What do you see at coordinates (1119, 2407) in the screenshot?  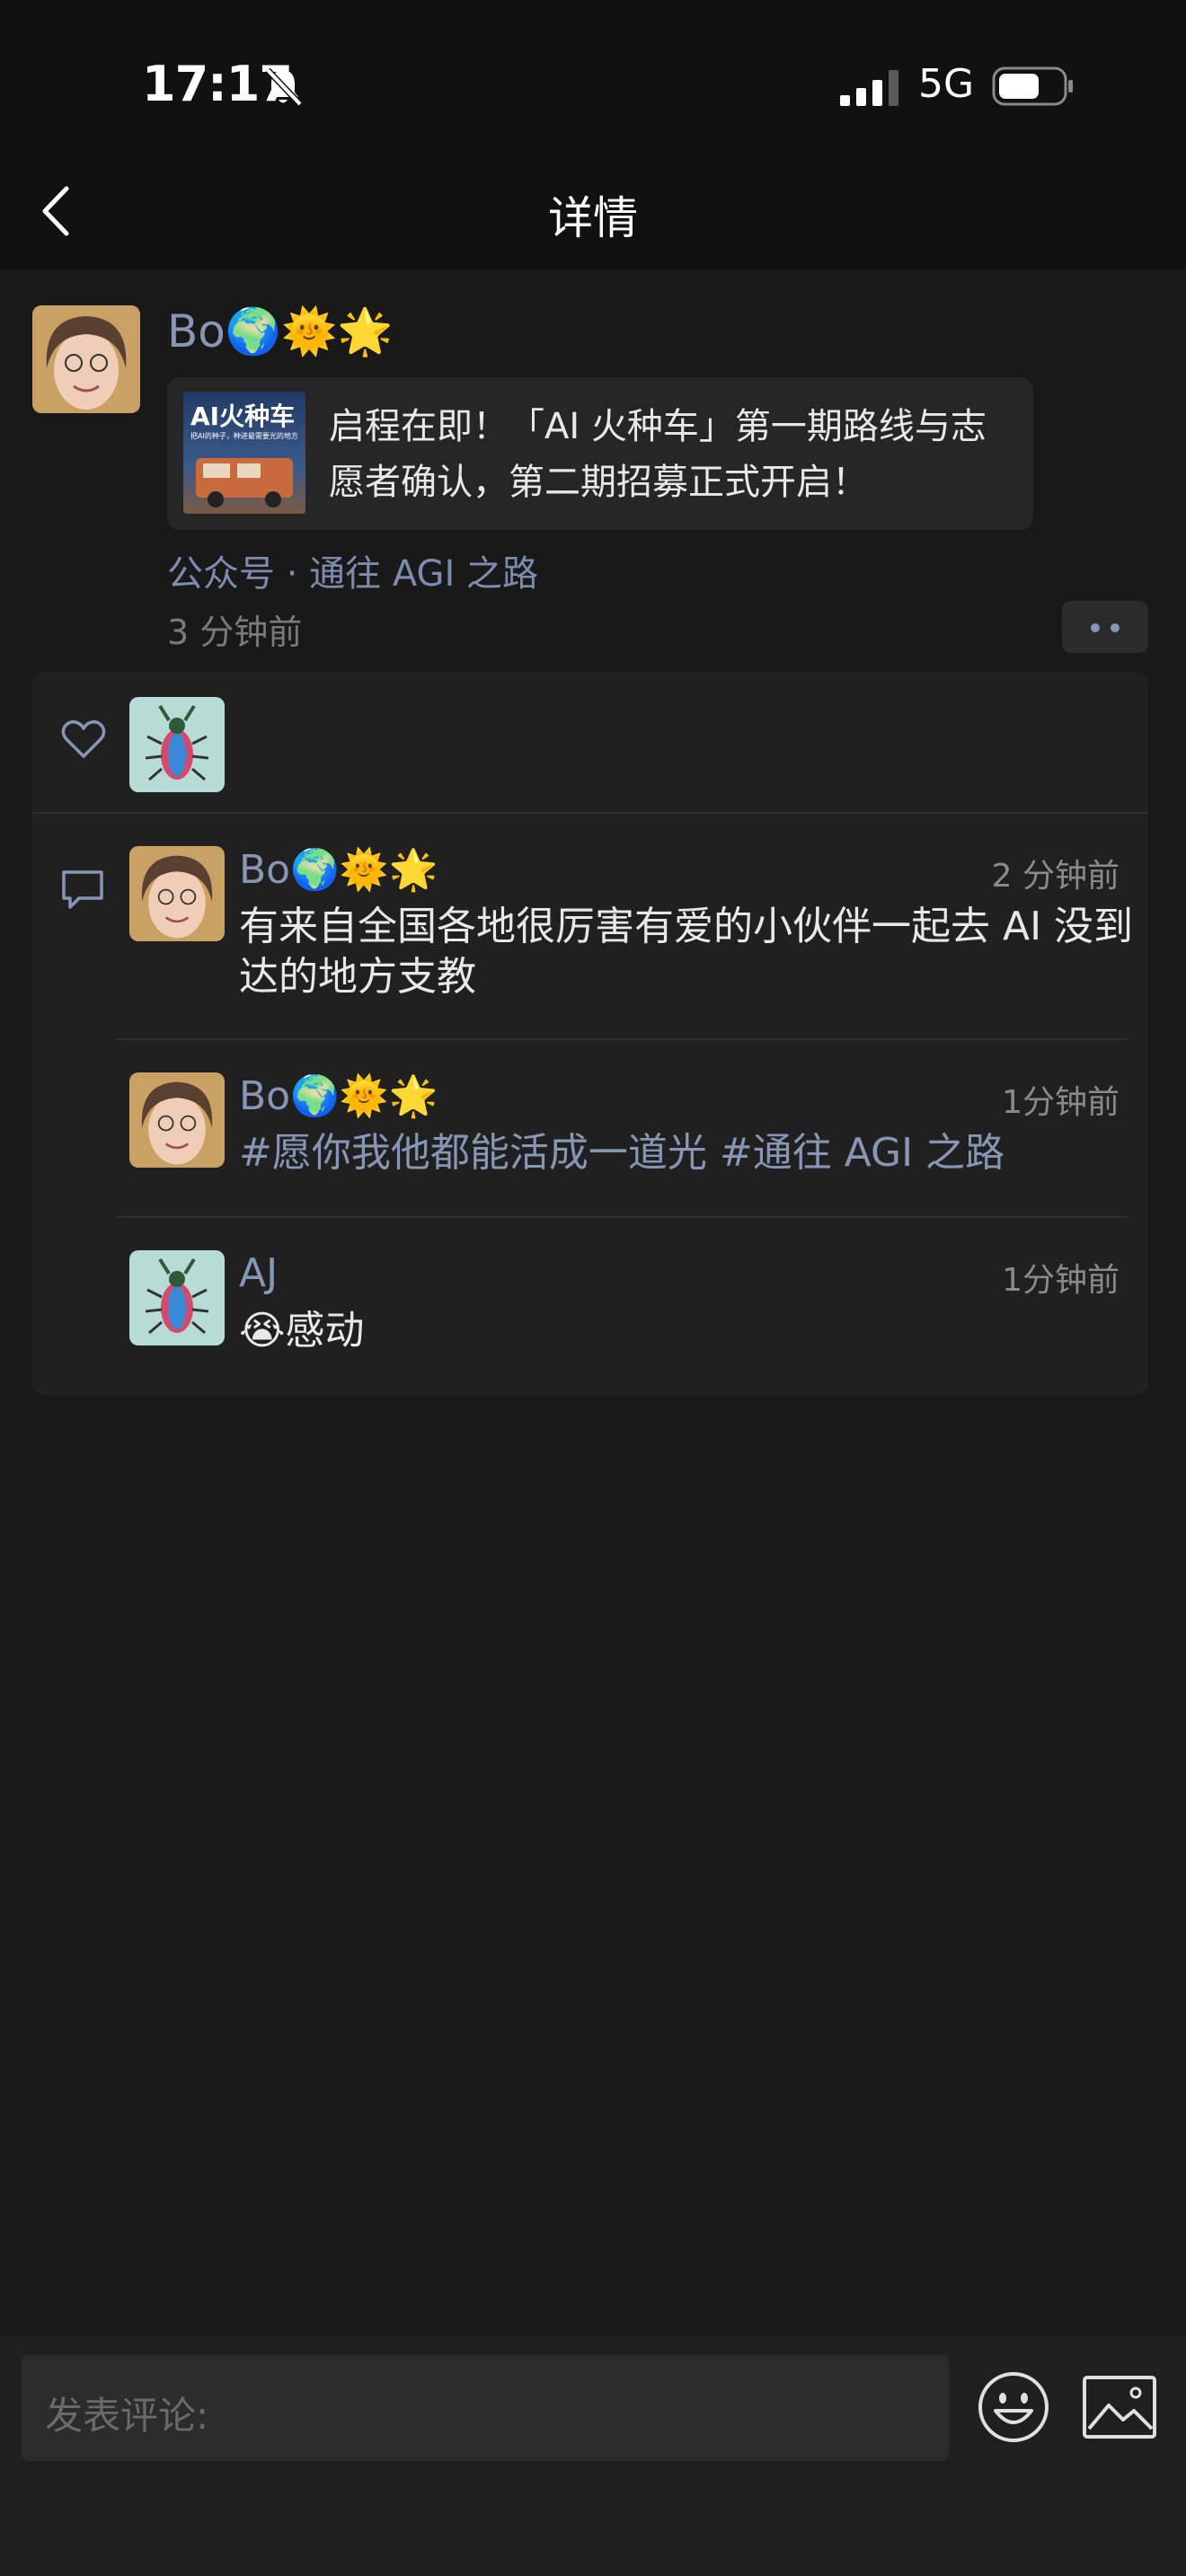 I see `image-icon` at bounding box center [1119, 2407].